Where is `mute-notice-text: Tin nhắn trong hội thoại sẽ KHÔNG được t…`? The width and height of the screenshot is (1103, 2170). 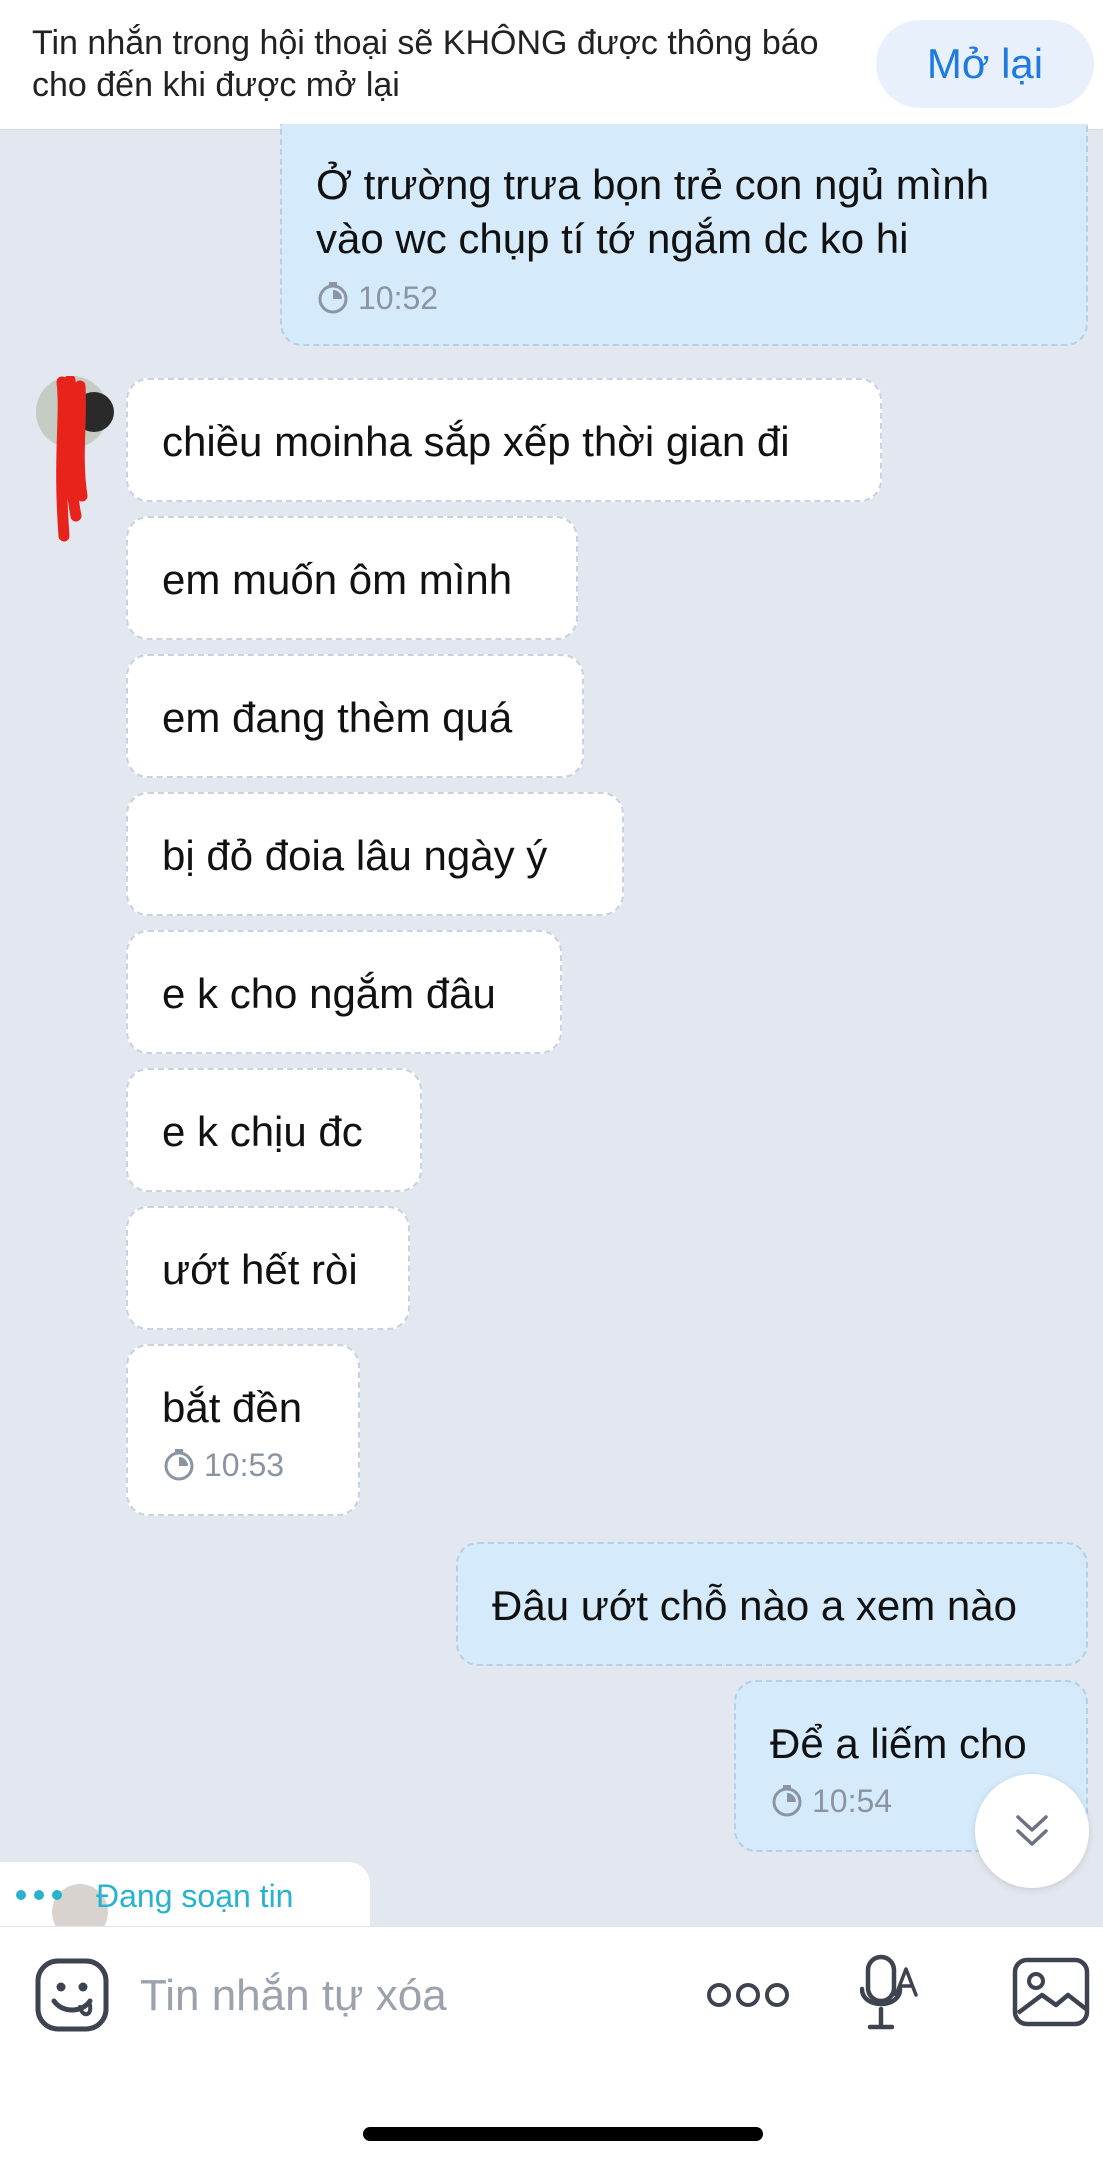 mute-notice-text: Tin nhắn trong hội thoại sẽ KHÔNG được t… is located at coordinates (425, 64).